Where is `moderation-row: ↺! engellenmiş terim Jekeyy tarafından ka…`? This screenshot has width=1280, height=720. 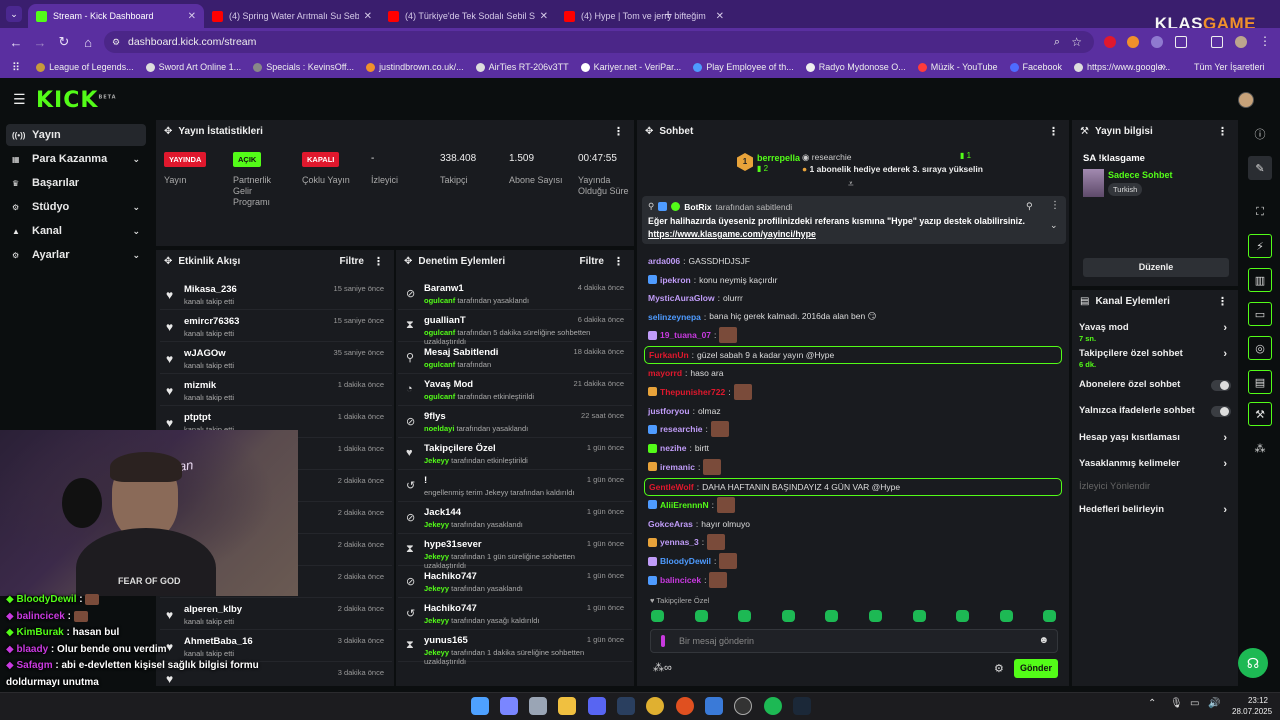
moderation-row: ↺! engellenmiş terim Jekeyy tarafından ka… is located at coordinates (515, 486).